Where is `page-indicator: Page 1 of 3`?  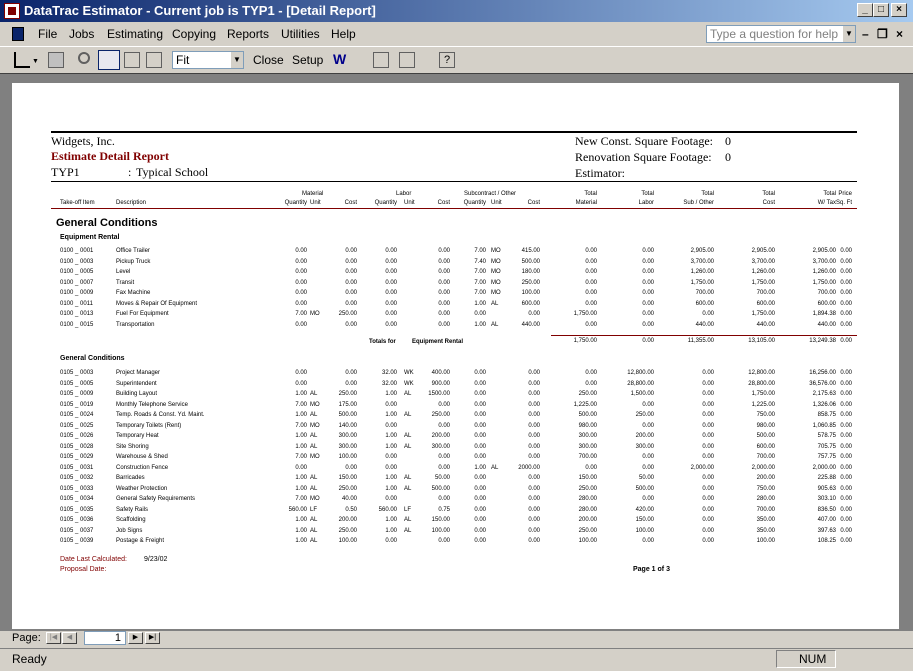 page-indicator: Page 1 of 3 is located at coordinates (651, 569).